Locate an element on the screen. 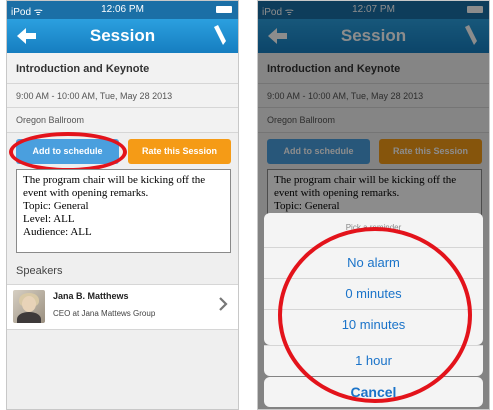 This screenshot has width=493, height=410. description-line: event with opening remarks. is located at coordinates (86, 193).